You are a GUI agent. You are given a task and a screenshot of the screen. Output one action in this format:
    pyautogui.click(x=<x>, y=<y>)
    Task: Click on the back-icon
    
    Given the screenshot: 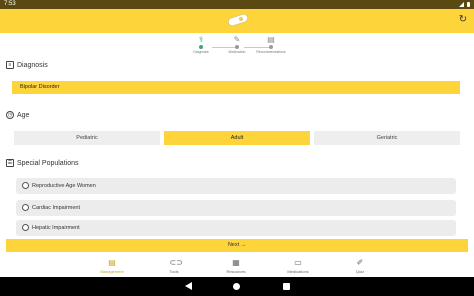 What is the action you would take?
    pyautogui.click(x=188, y=286)
    